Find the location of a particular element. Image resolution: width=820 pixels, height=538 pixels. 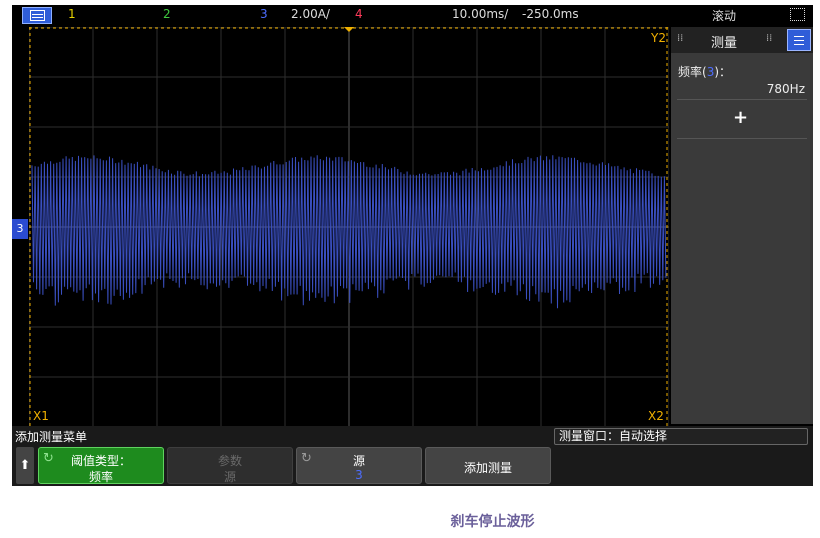

channel-3-ground-label: 3 is located at coordinates (20, 228).